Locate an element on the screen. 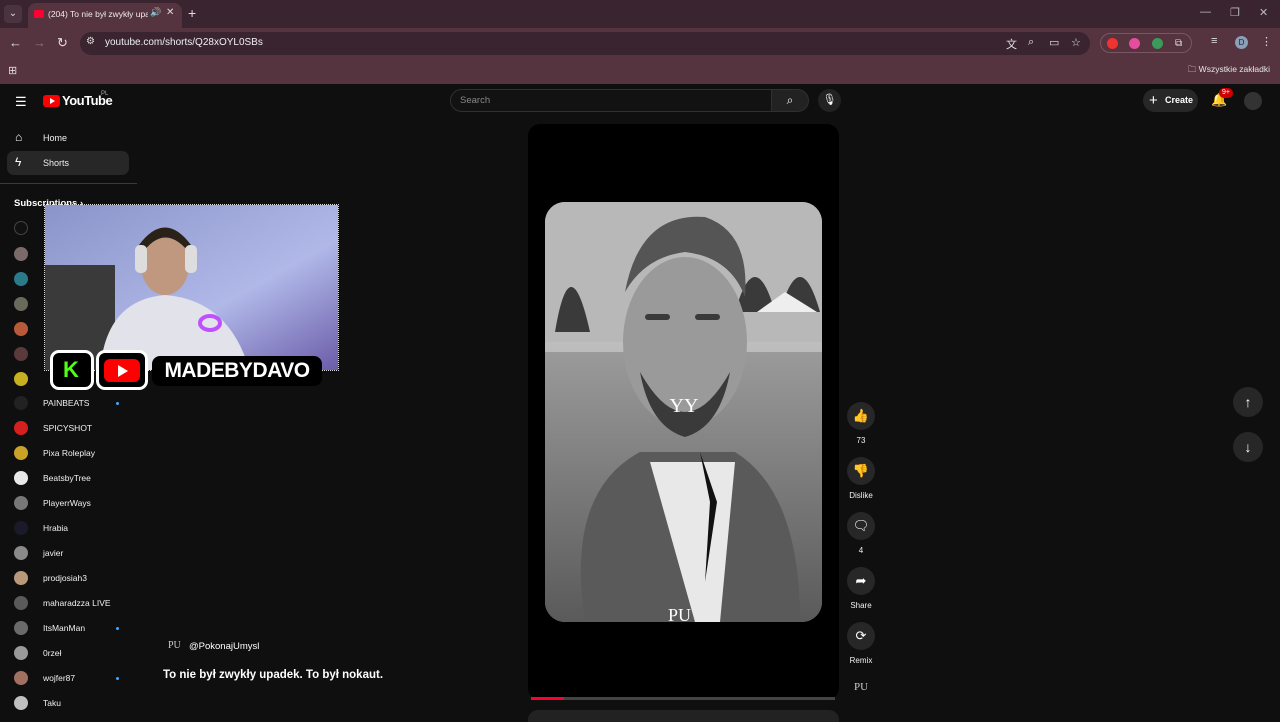  dislike-action: 👎 Dislike is located at coordinates (861, 478).